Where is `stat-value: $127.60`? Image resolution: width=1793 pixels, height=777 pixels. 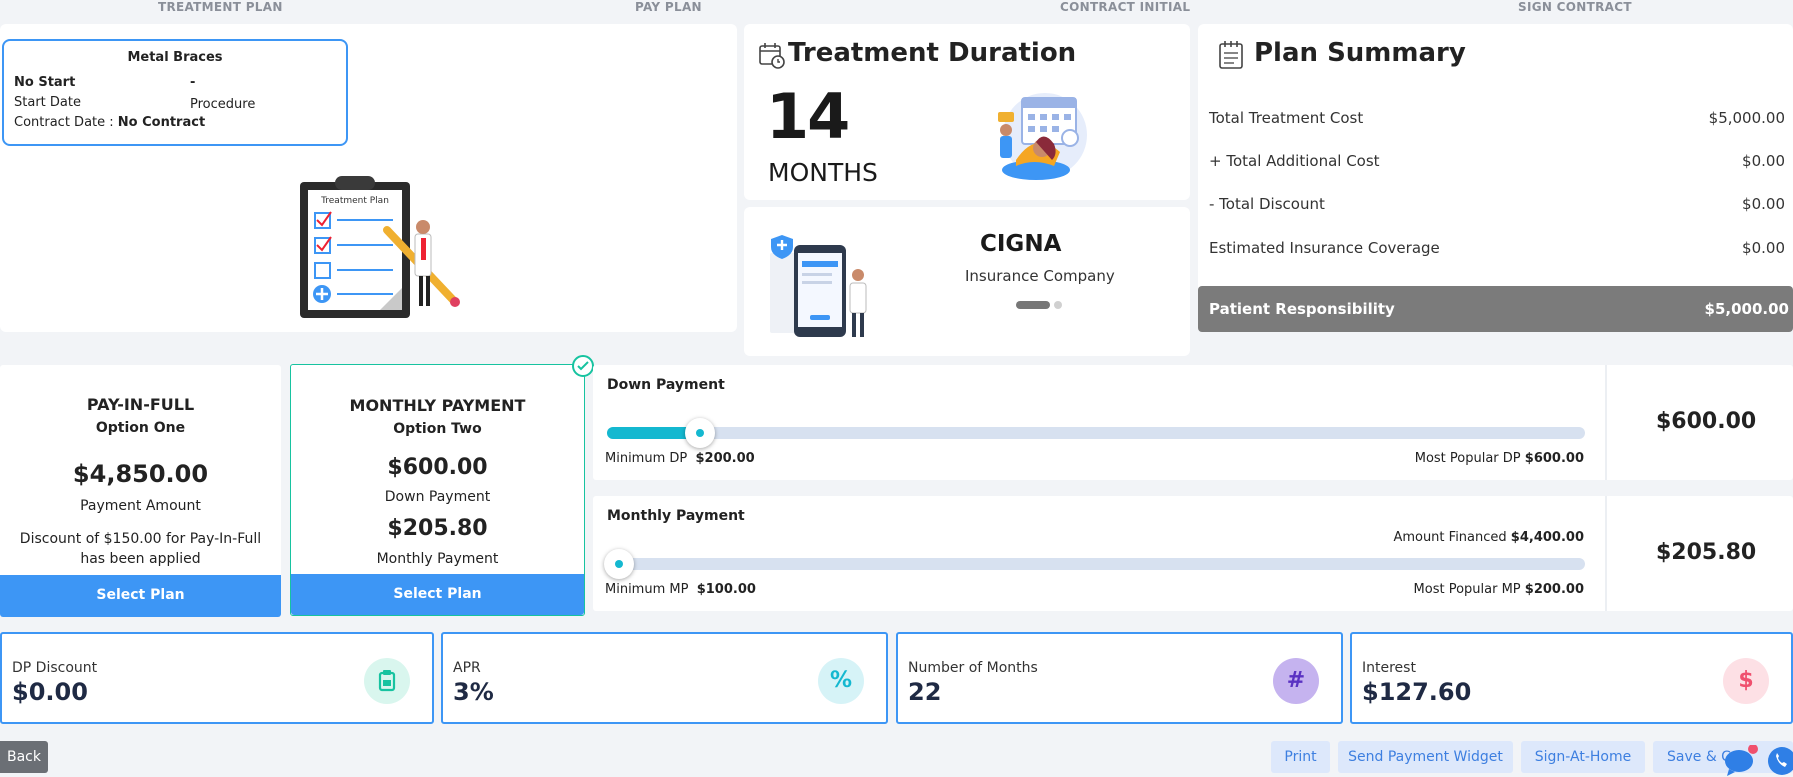
stat-value: $127.60 is located at coordinates (1417, 692).